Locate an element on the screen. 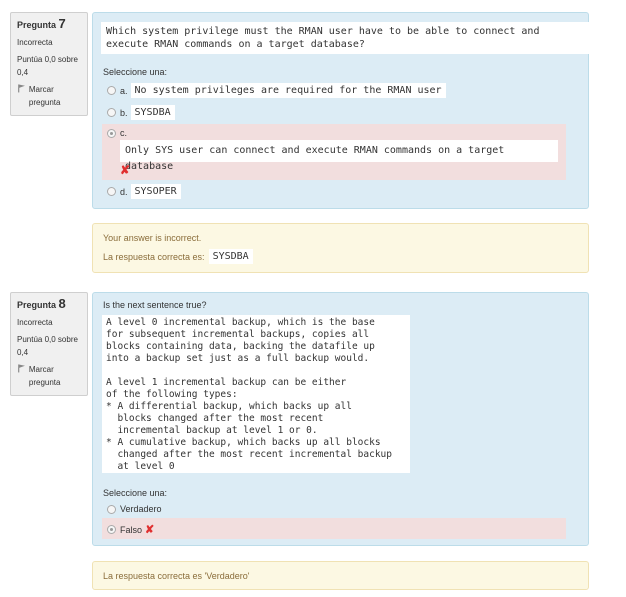  option-text: SYSOPER is located at coordinates (155, 191).